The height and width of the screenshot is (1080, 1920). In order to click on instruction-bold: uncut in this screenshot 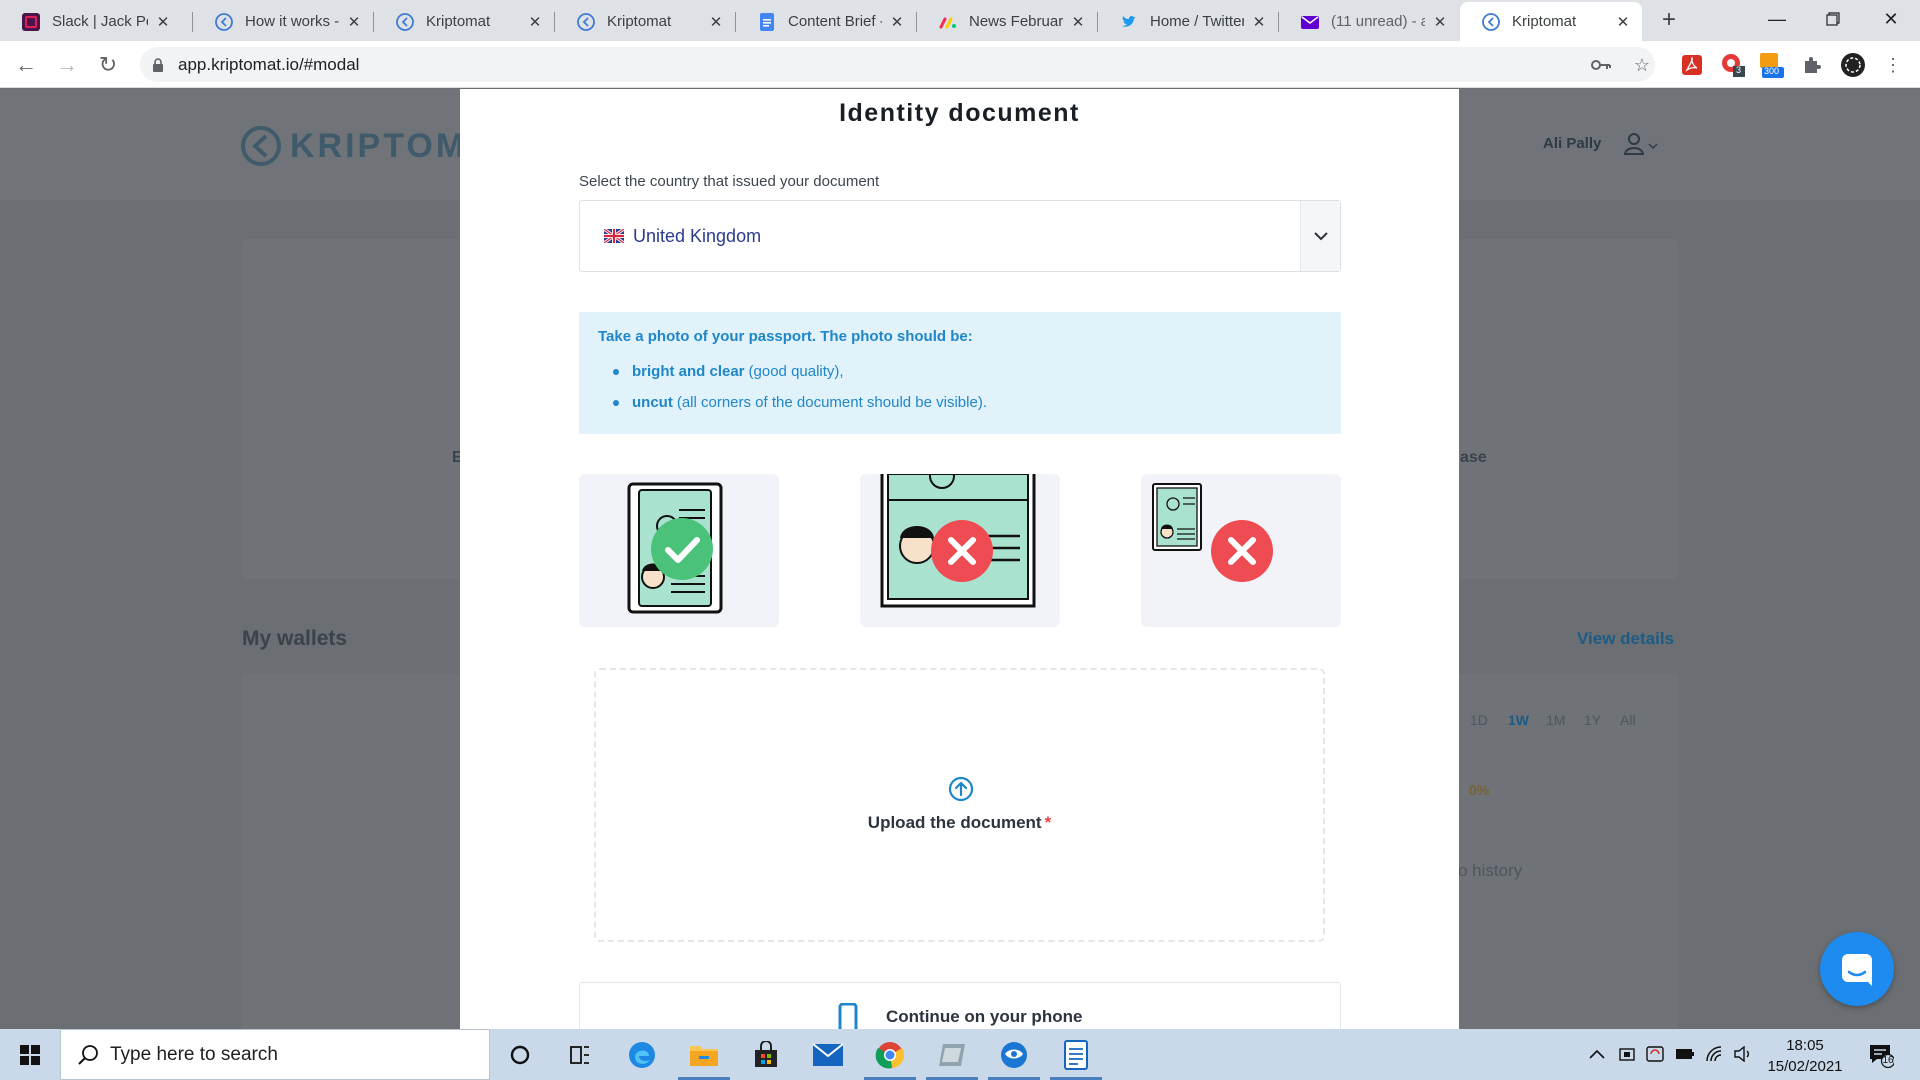, I will do `click(652, 402)`.